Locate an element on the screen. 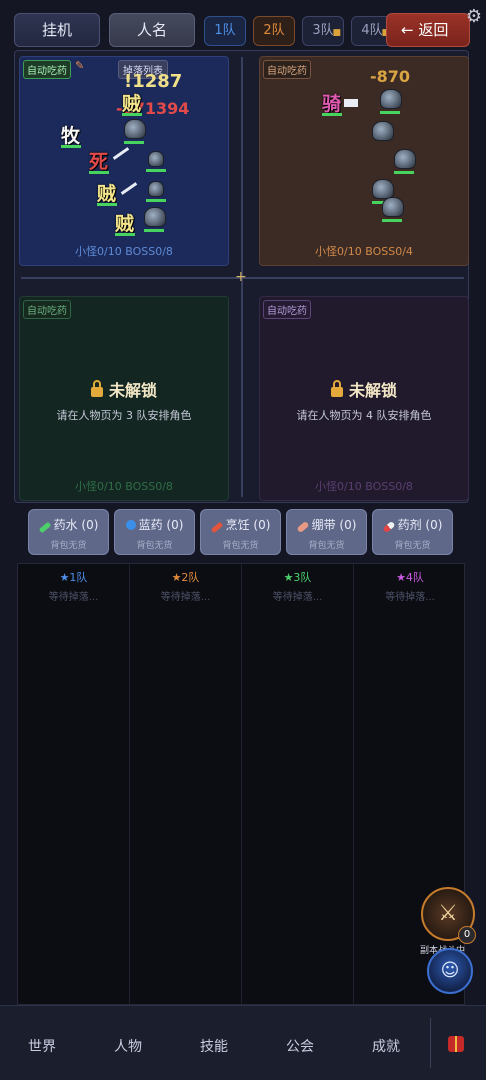 This screenshot has width=486, height=1080. item-label: 蓝药 (0) is located at coordinates (154, 524).